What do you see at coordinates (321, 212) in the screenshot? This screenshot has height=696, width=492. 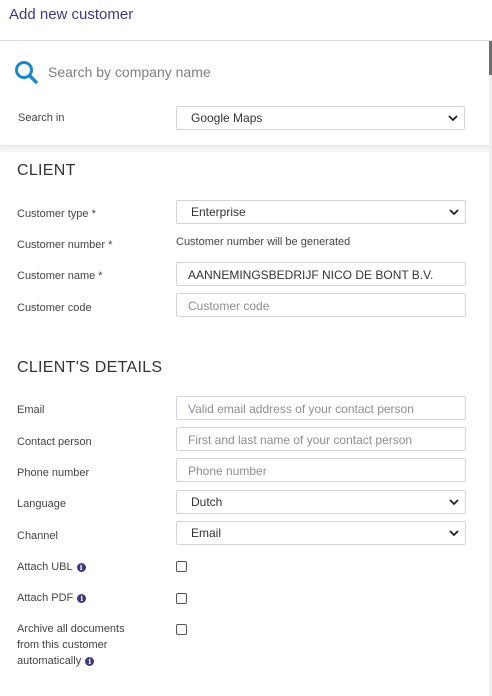 I see `customer-type-select: Enterprise` at bounding box center [321, 212].